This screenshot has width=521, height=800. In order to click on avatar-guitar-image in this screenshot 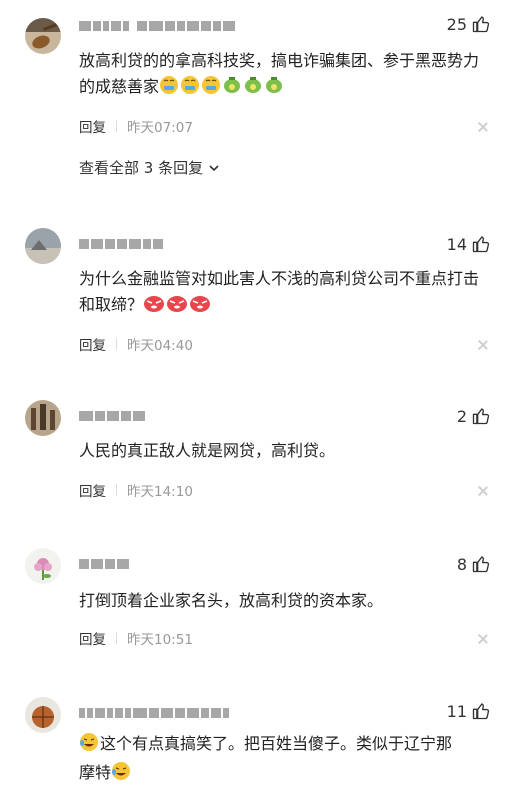, I will do `click(43, 36)`.